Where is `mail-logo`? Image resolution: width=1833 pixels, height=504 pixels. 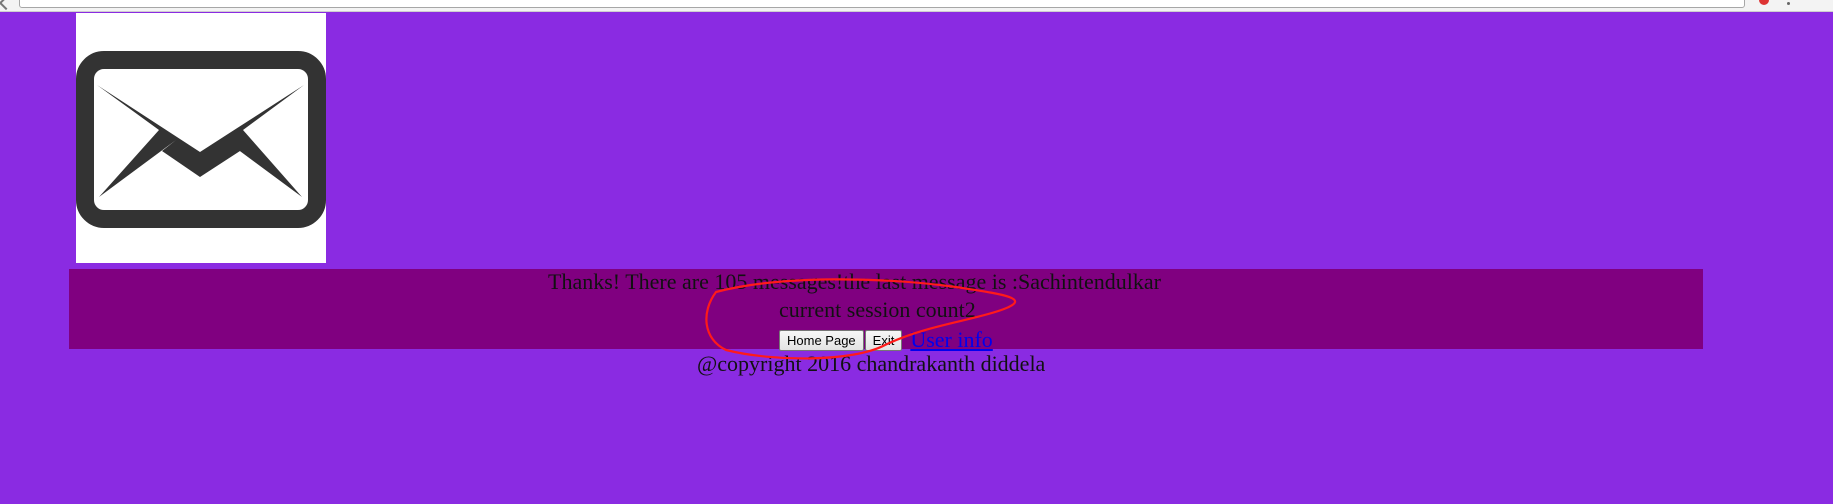 mail-logo is located at coordinates (201, 138).